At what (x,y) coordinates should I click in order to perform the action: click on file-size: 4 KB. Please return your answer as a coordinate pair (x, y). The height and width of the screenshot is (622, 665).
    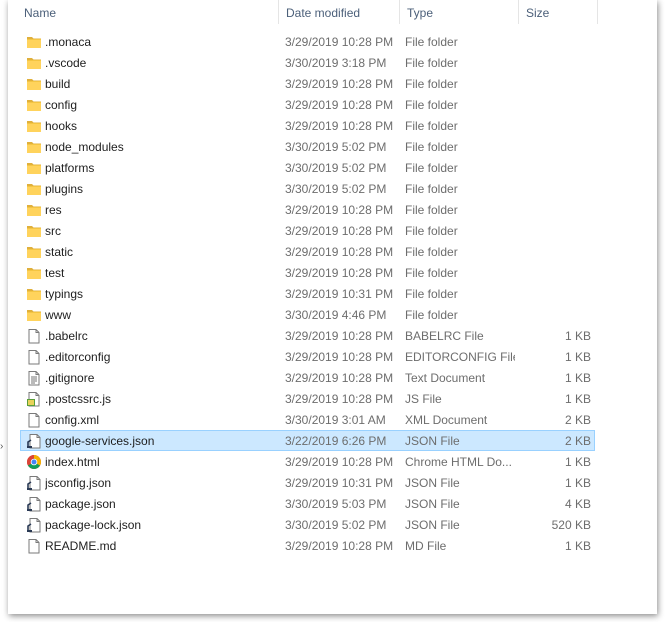
    Looking at the image, I should click on (577, 504).